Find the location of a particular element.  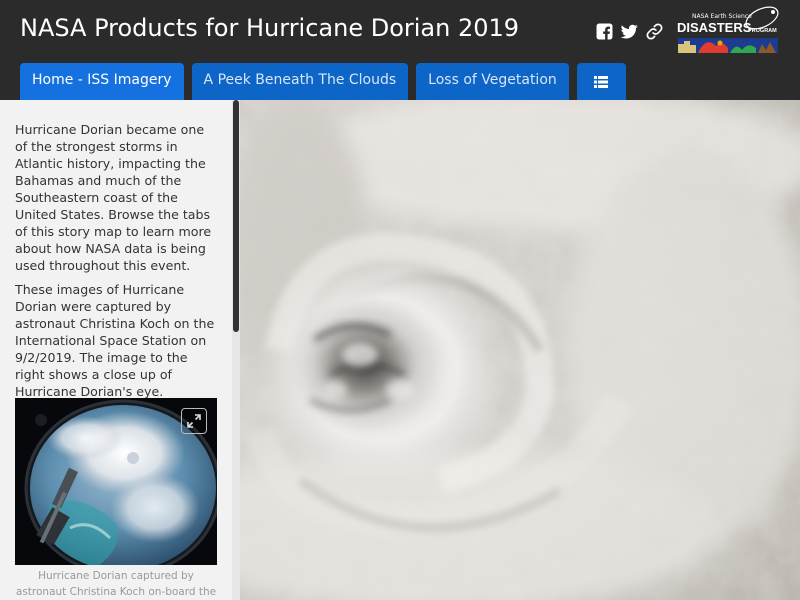

tab-list is located at coordinates (601, 81).